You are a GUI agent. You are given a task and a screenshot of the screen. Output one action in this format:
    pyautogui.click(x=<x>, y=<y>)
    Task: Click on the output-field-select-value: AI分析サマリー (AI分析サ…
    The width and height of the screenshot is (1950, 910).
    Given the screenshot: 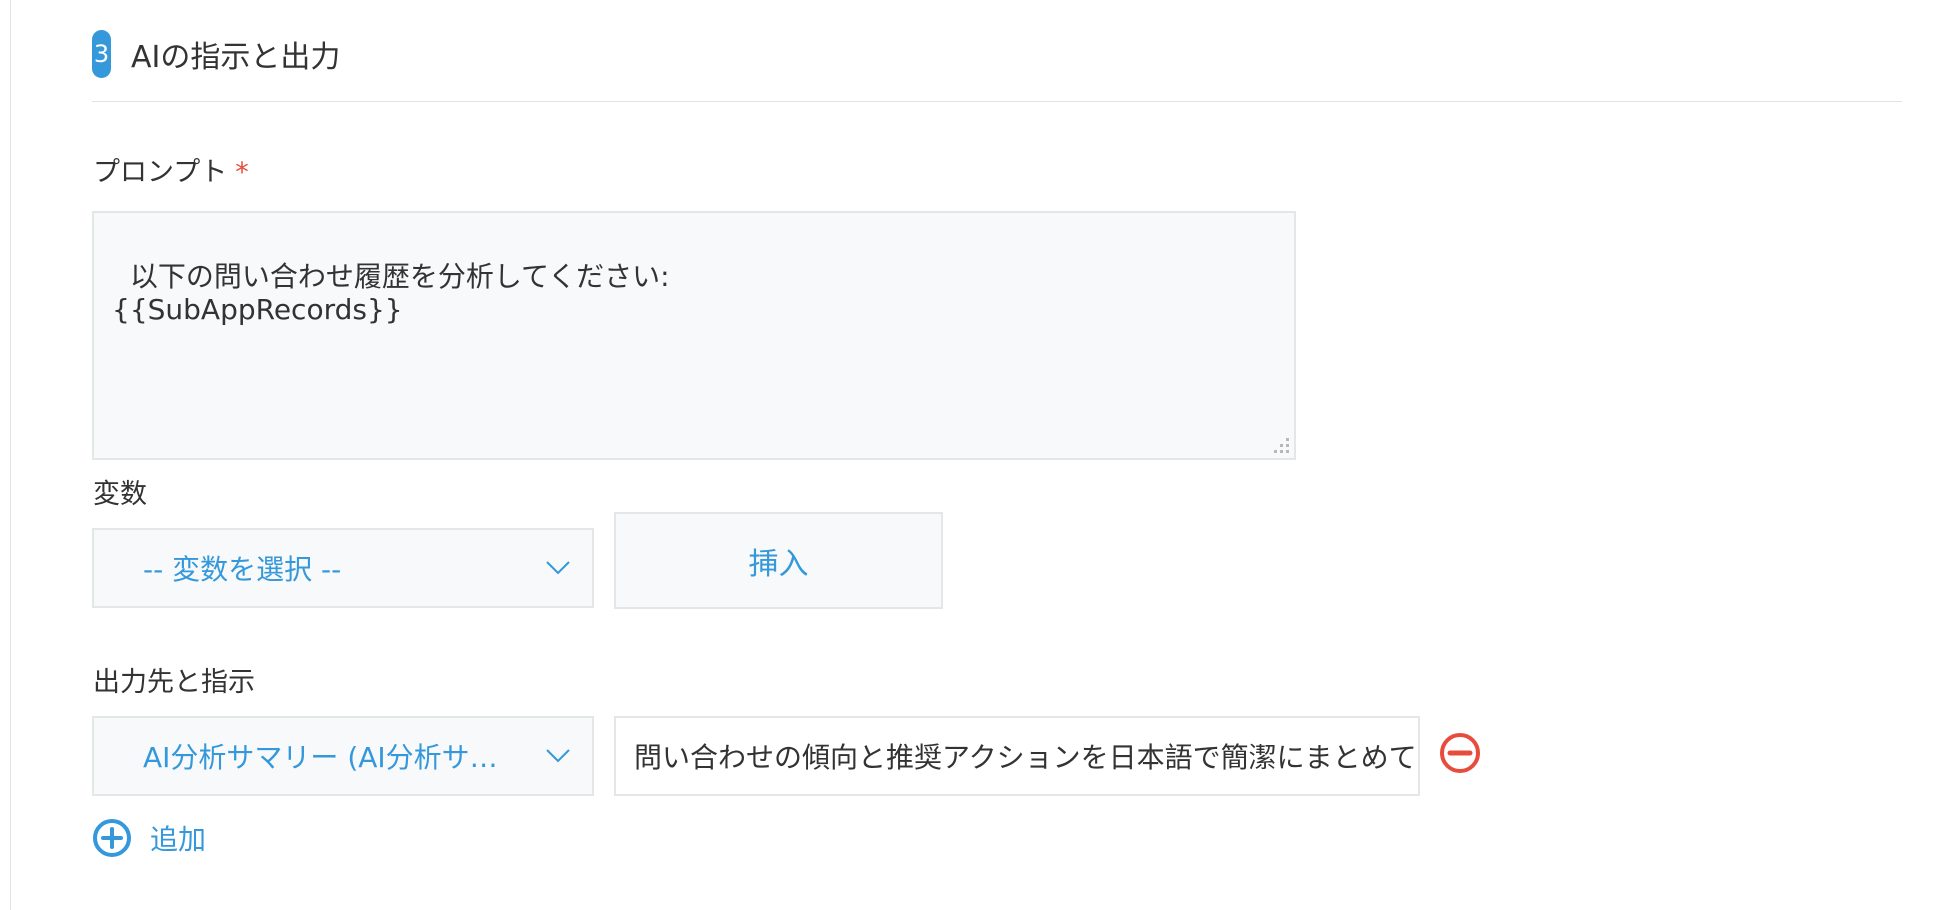 What is the action you would take?
    pyautogui.click(x=320, y=757)
    